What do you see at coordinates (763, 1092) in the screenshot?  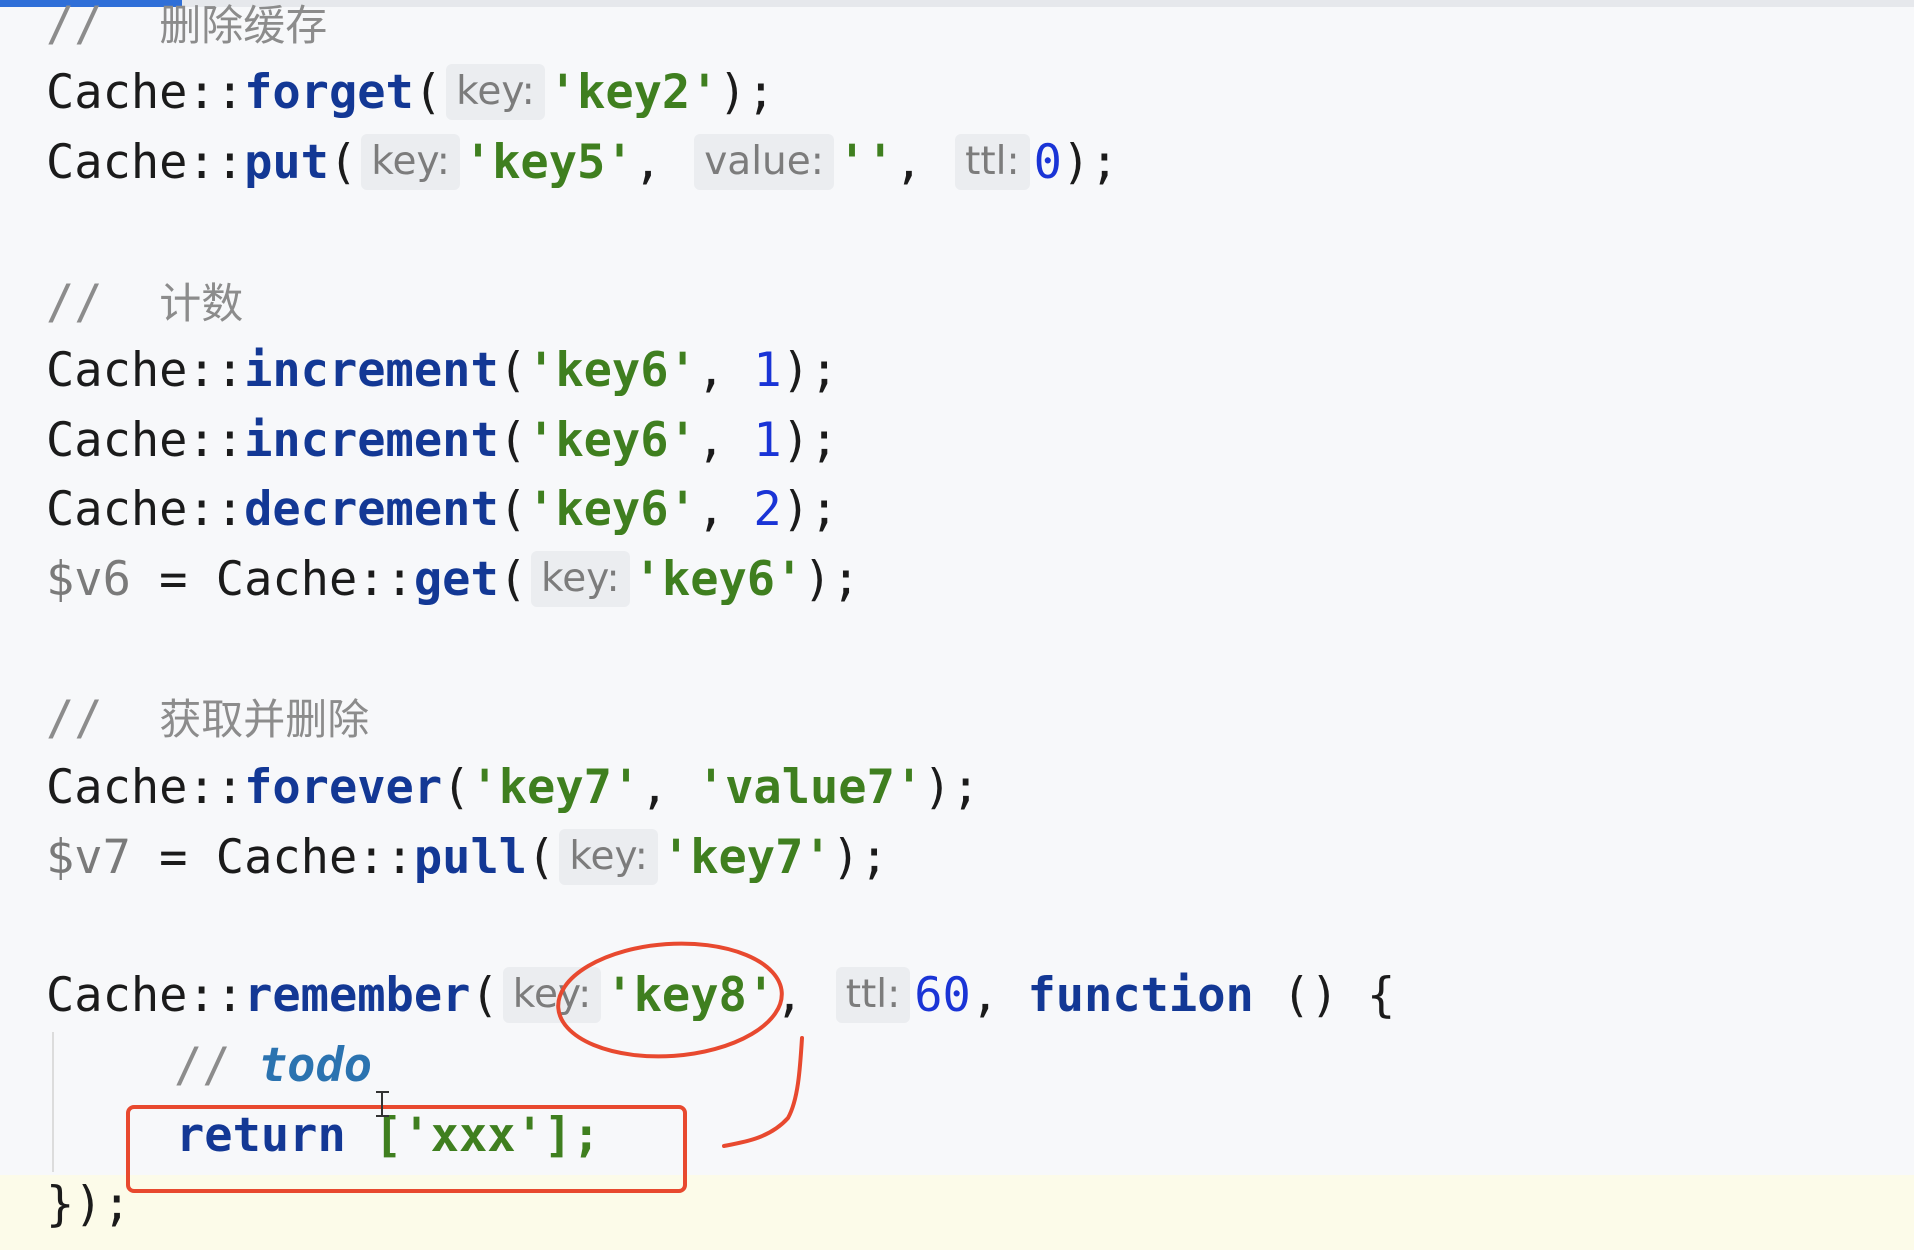 I see `annotation-arrow-line` at bounding box center [763, 1092].